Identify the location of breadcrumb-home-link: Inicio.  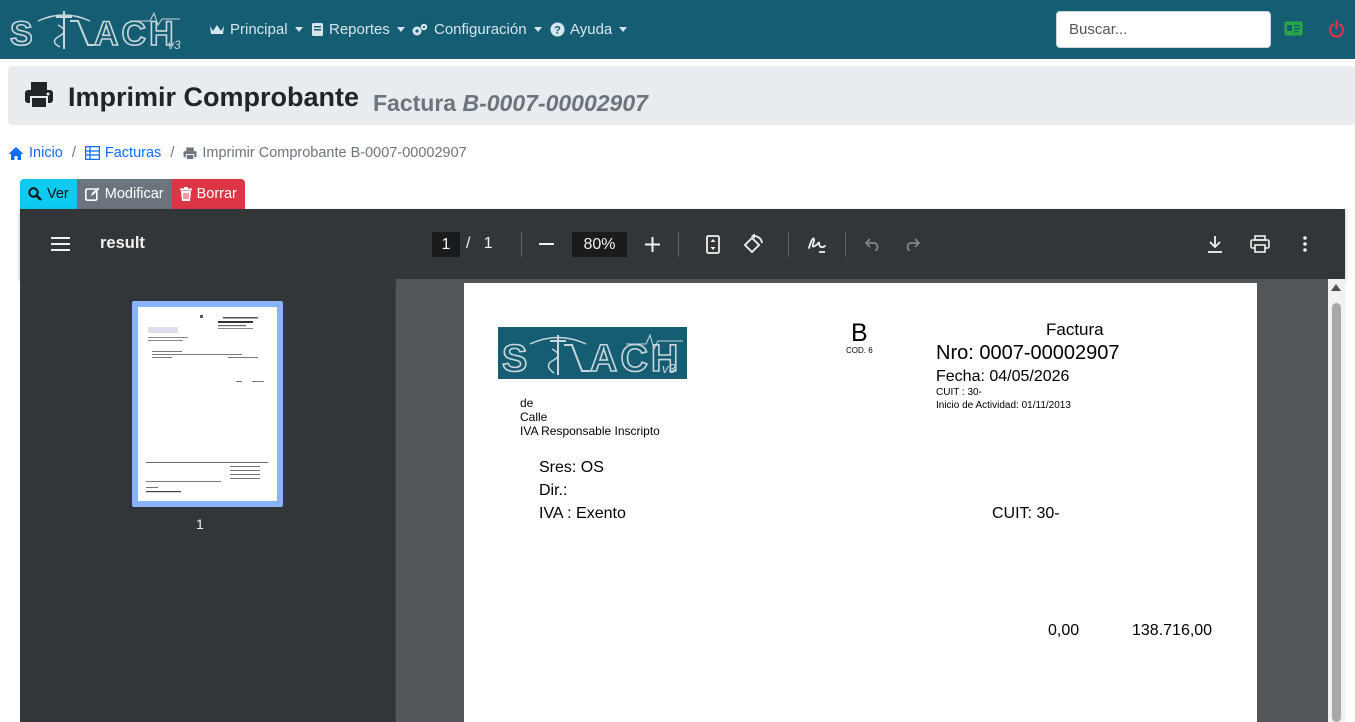
(46, 153).